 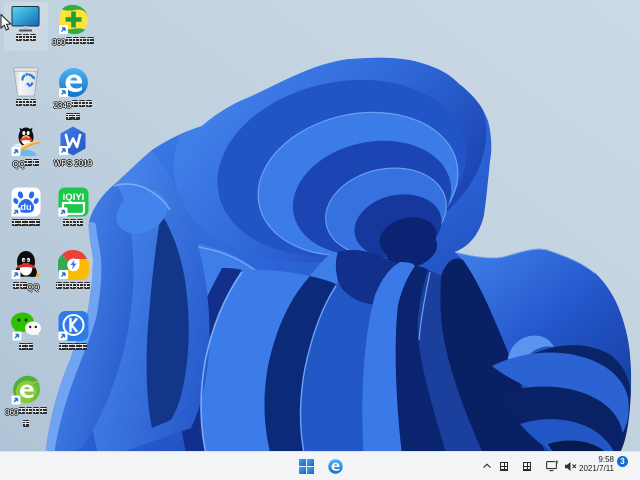 What do you see at coordinates (73, 197) in the screenshot?
I see `svg-text: iQIYI` at bounding box center [73, 197].